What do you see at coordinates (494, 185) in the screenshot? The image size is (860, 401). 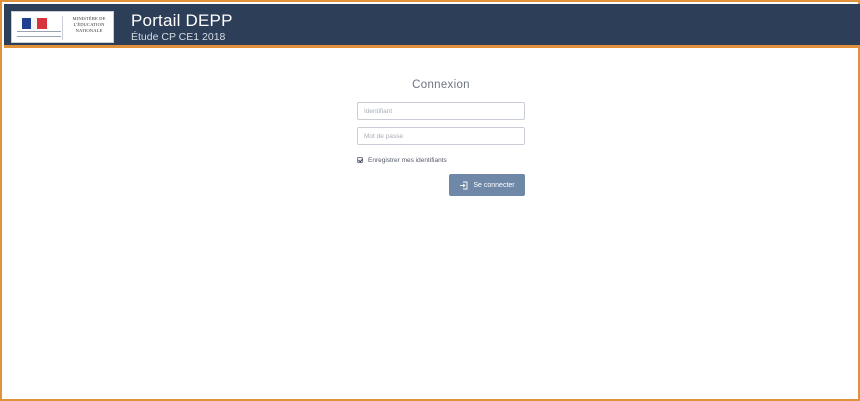 I see `login-button-label: Se connecter` at bounding box center [494, 185].